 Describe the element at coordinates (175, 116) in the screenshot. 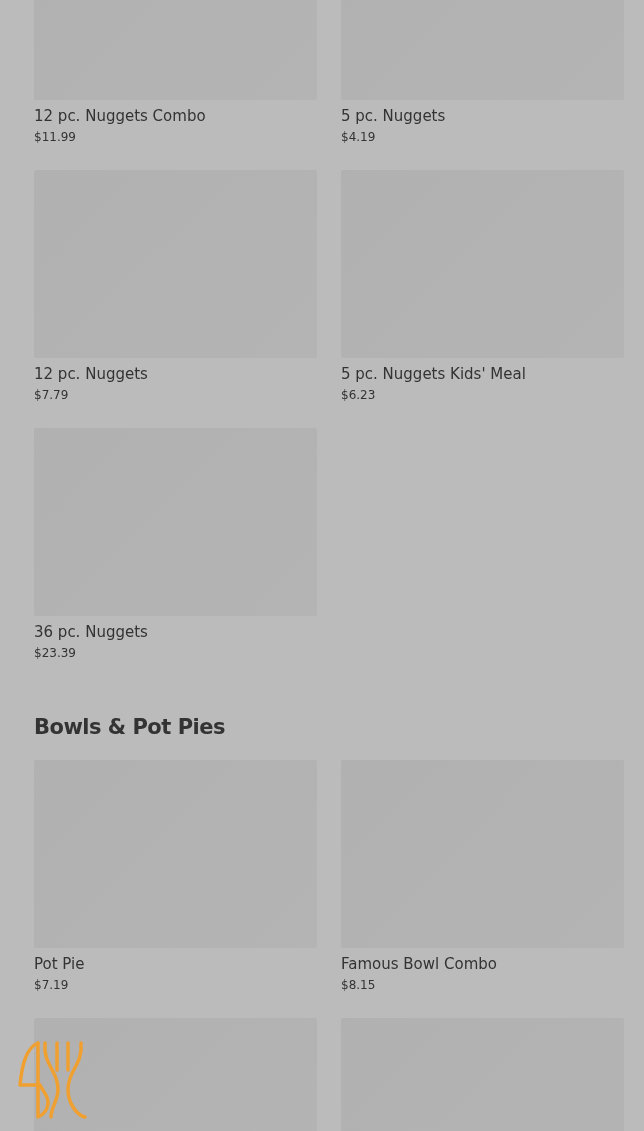

I see `product-name: 12 pc. Nuggets Combo` at that location.